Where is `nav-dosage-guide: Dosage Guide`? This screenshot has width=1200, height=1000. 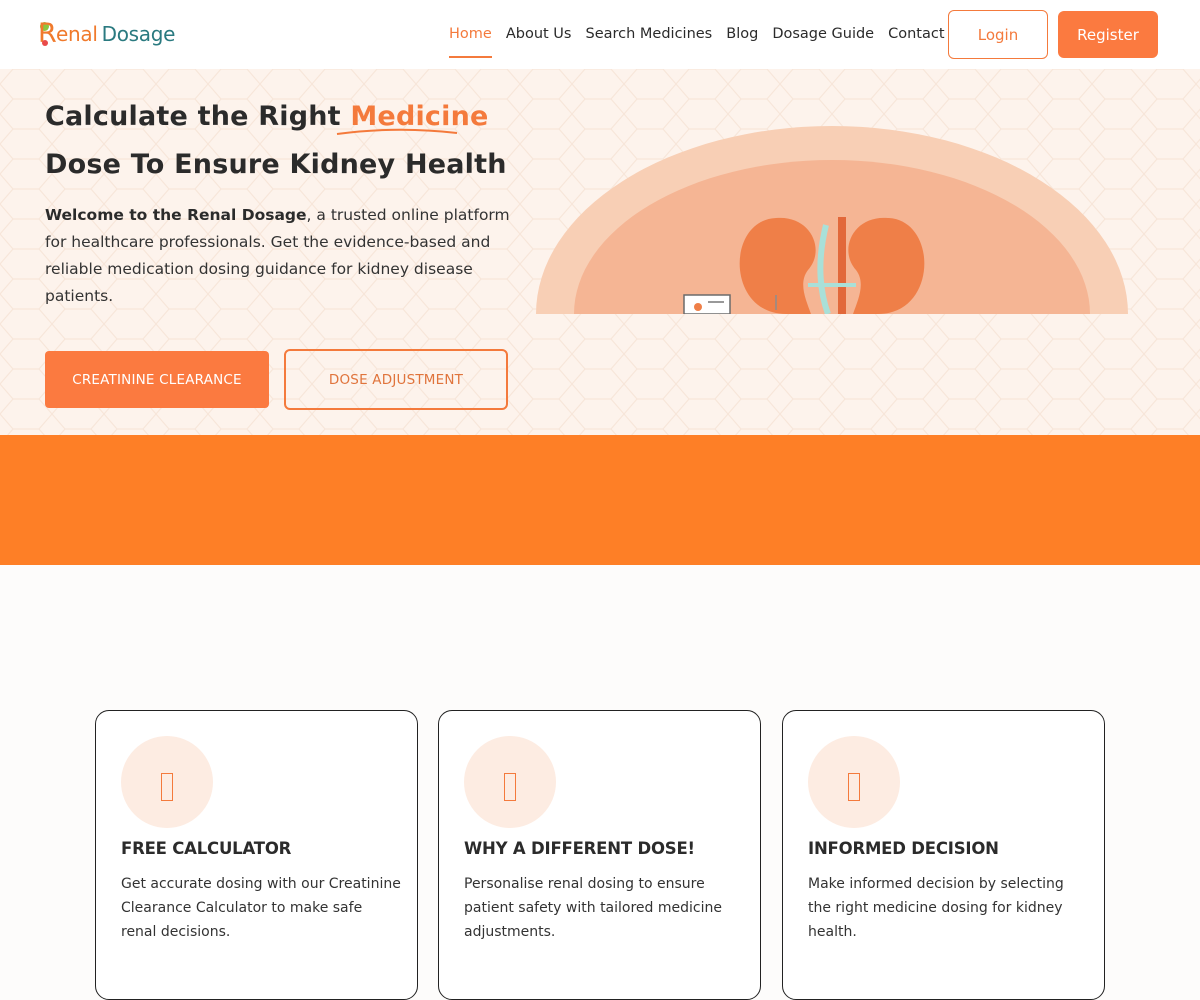 nav-dosage-guide: Dosage Guide is located at coordinates (823, 34).